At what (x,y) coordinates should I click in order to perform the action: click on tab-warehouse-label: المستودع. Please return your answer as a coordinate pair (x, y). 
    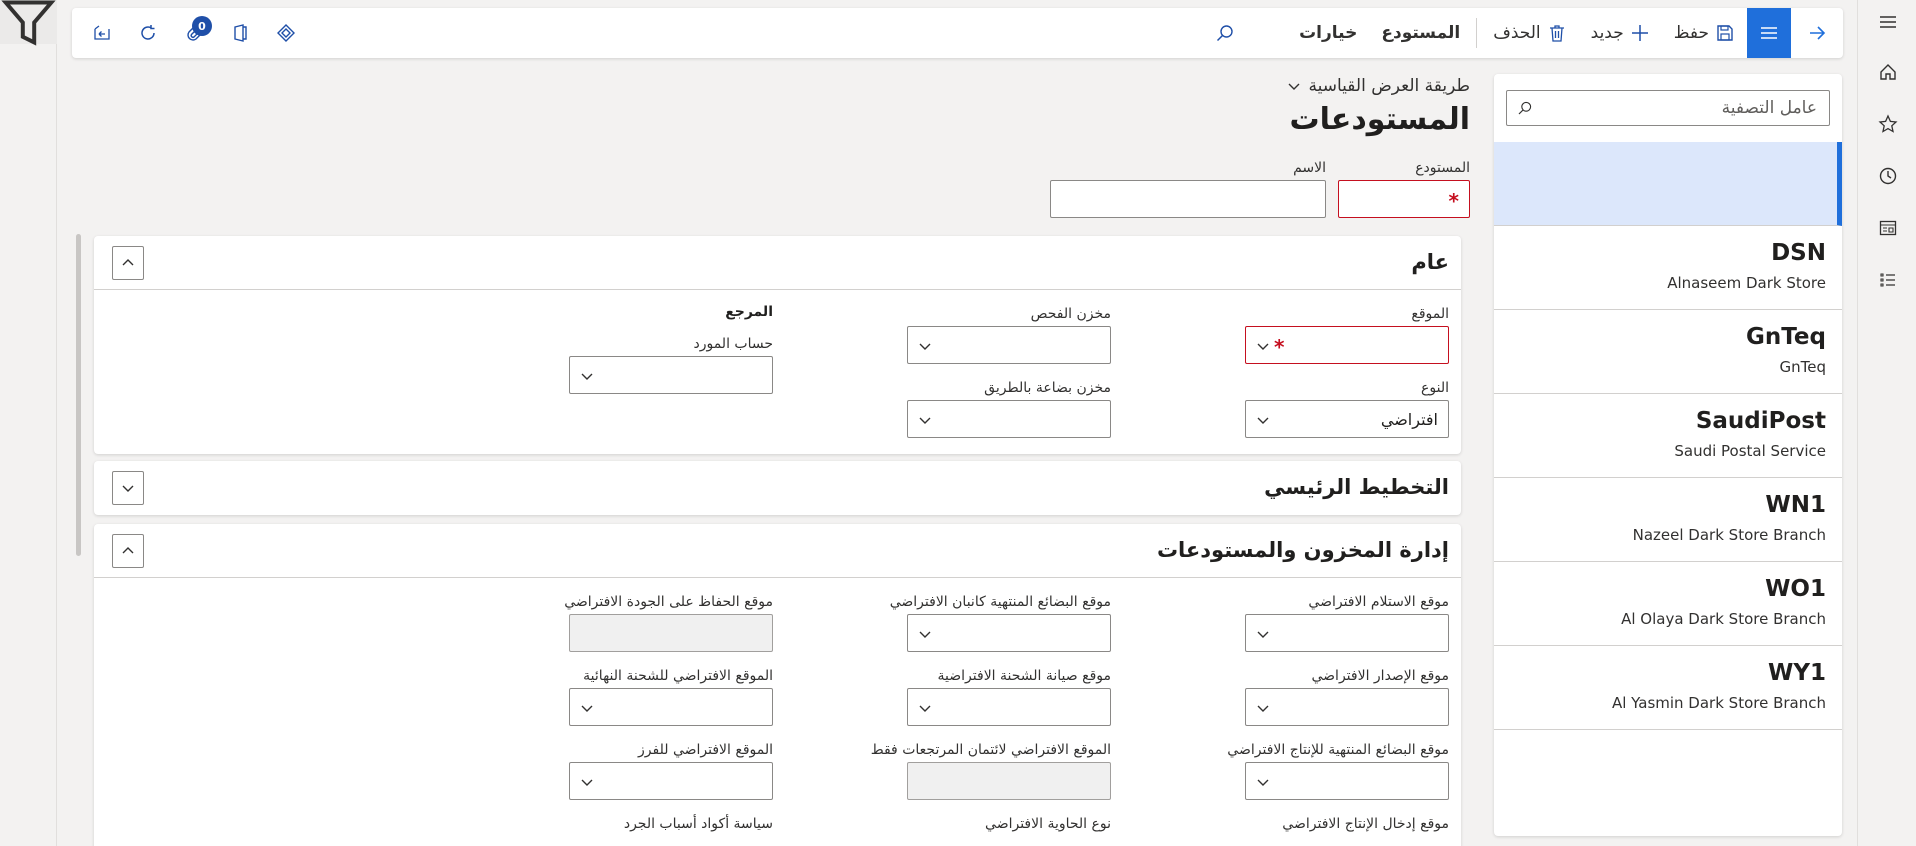
    Looking at the image, I should click on (1421, 33).